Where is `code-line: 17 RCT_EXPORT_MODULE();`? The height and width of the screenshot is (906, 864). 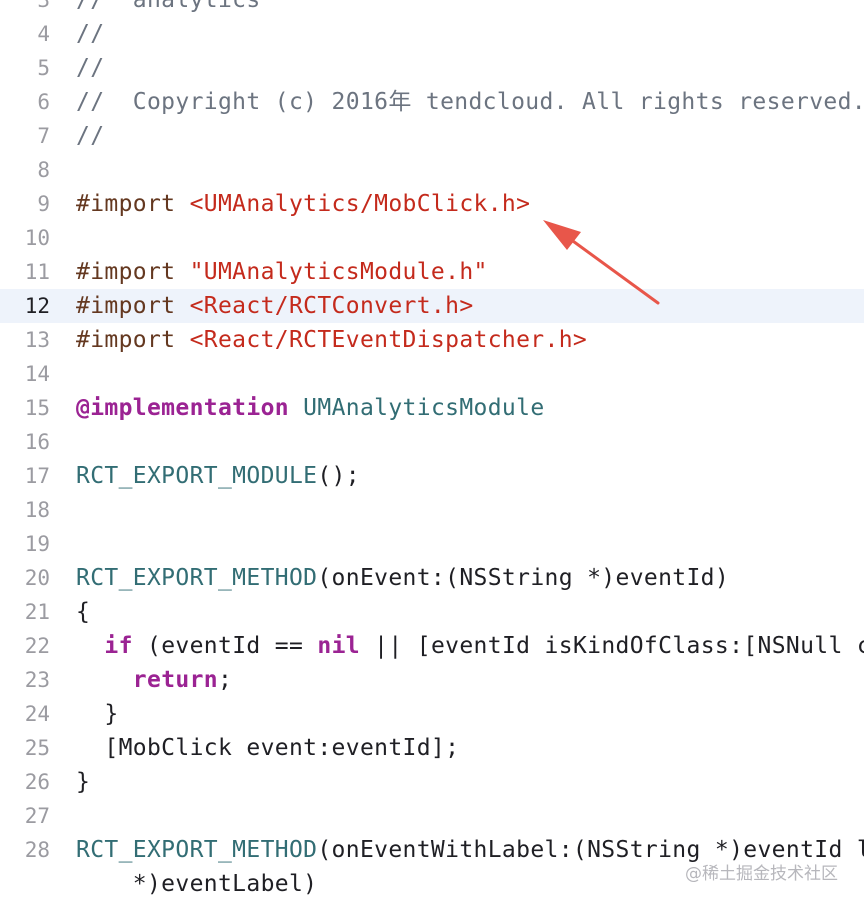 code-line: 17 RCT_EXPORT_MODULE(); is located at coordinates (432, 476).